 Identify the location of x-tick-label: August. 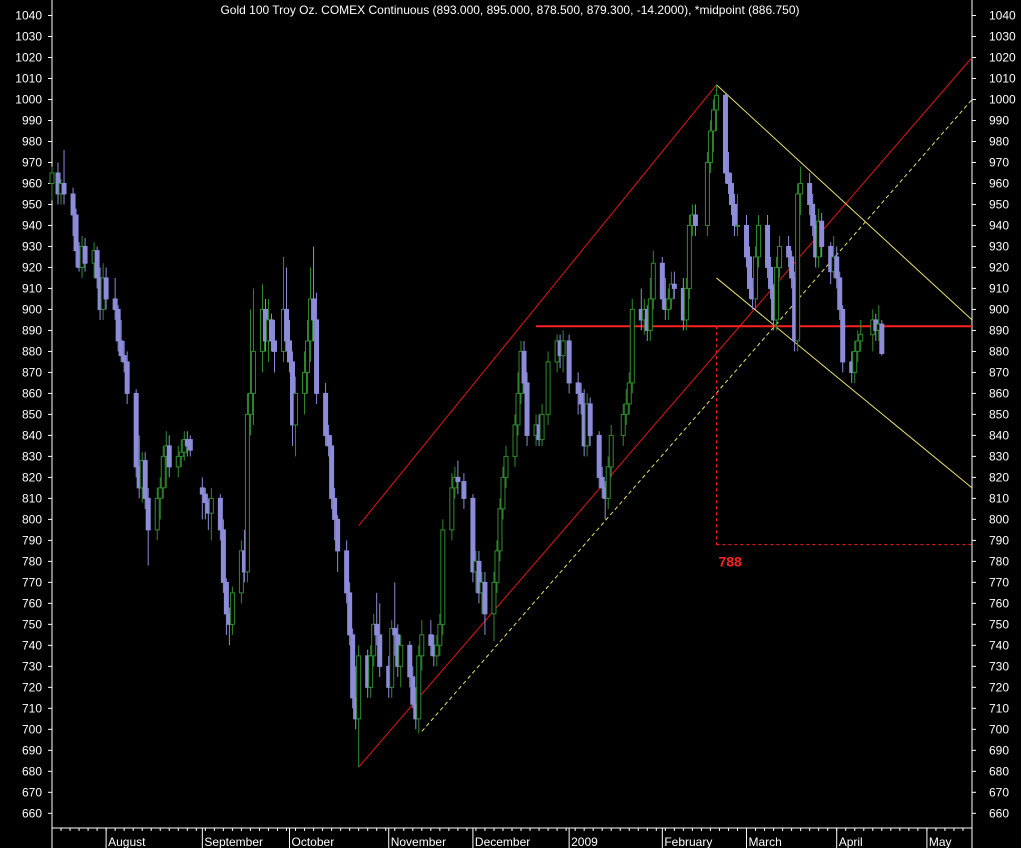
(127, 841).